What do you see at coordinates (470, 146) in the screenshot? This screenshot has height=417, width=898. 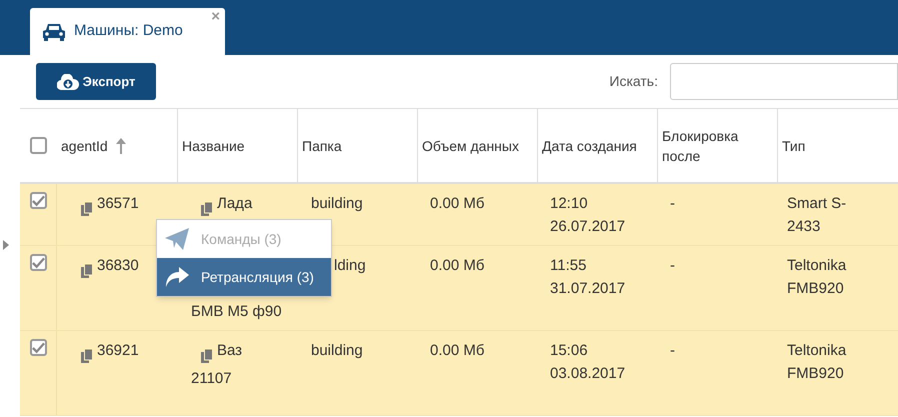 I see `column-header: Объем данных` at bounding box center [470, 146].